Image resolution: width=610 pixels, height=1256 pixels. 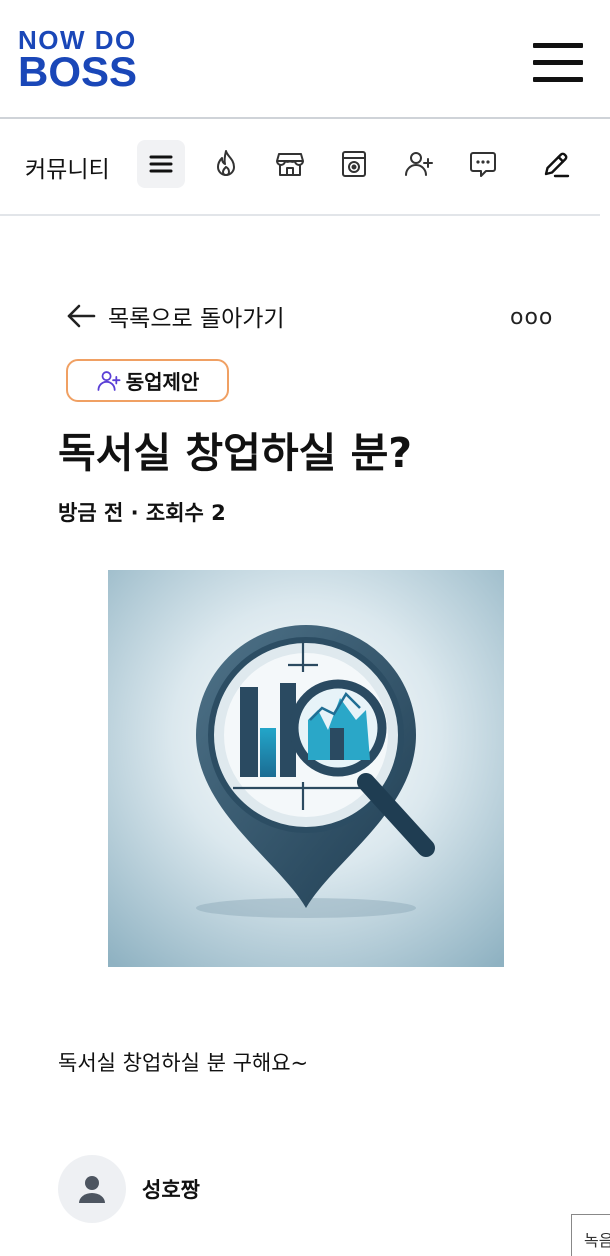 I want to click on logo-line2: BOSS, so click(x=78, y=71).